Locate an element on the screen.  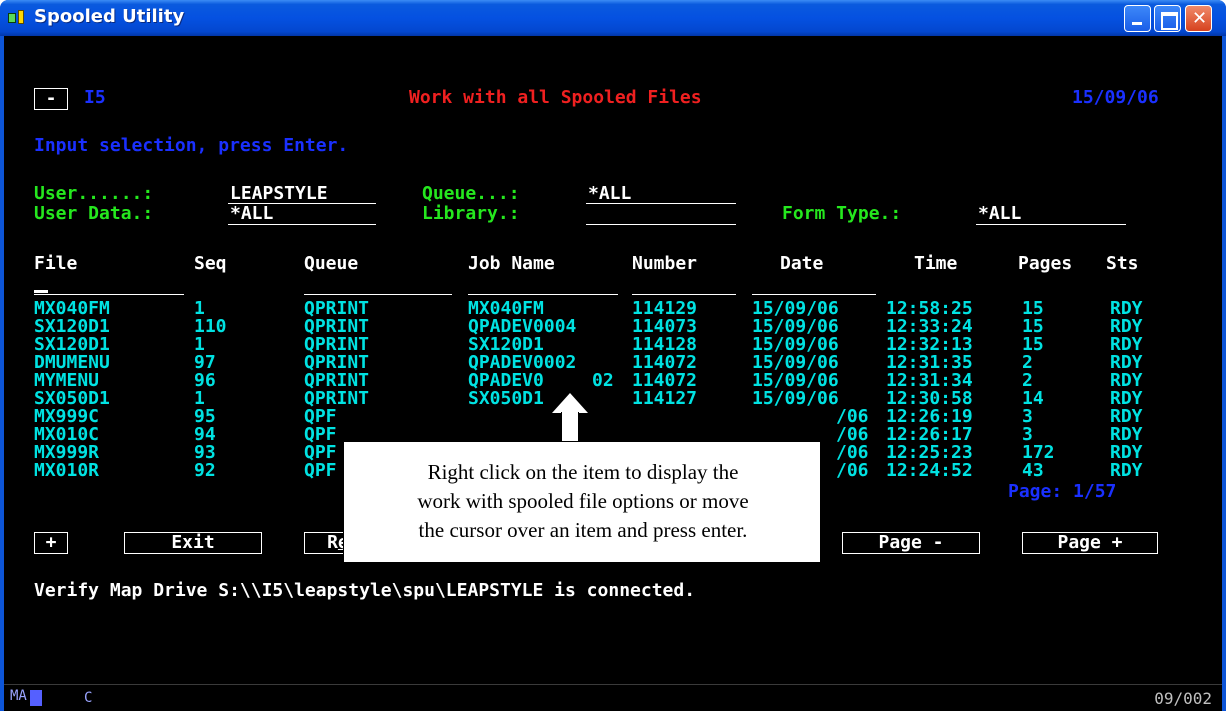
cell-date: 15/09/06 is located at coordinates (795, 398).